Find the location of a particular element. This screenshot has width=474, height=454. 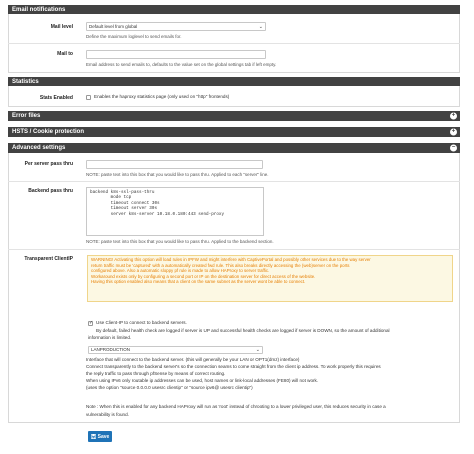

per-server-input is located at coordinates (174, 164).